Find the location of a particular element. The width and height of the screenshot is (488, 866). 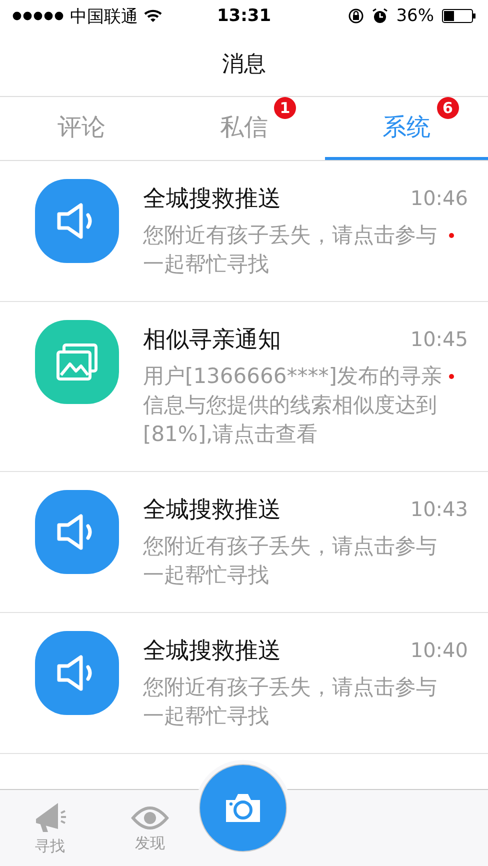

clock-time: 13:31 is located at coordinates (244, 16).